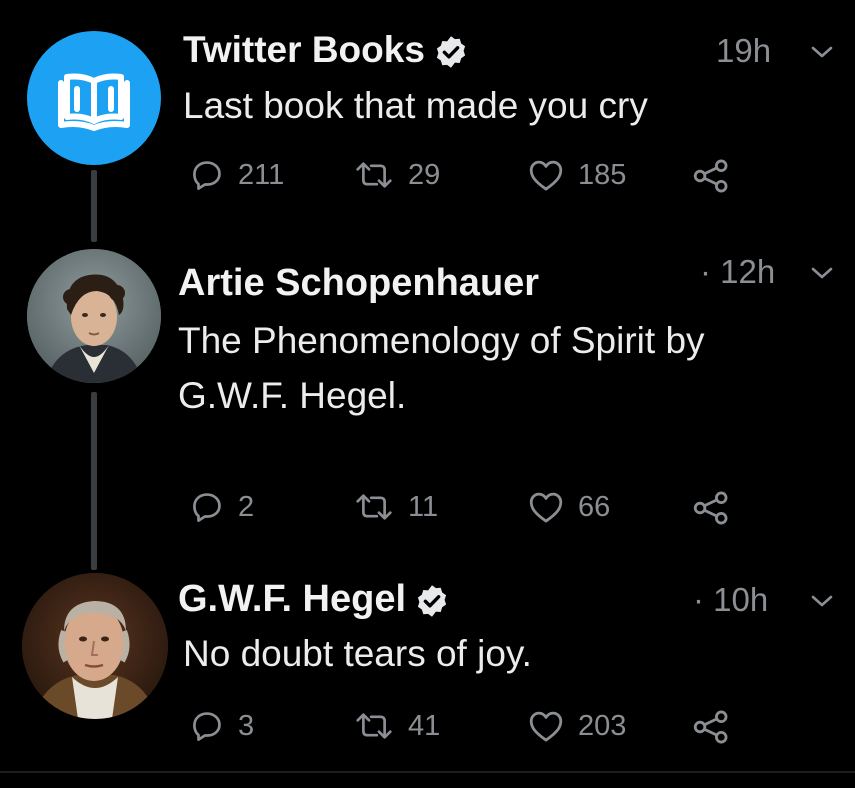  I want to click on reply-count: 3, so click(246, 725).